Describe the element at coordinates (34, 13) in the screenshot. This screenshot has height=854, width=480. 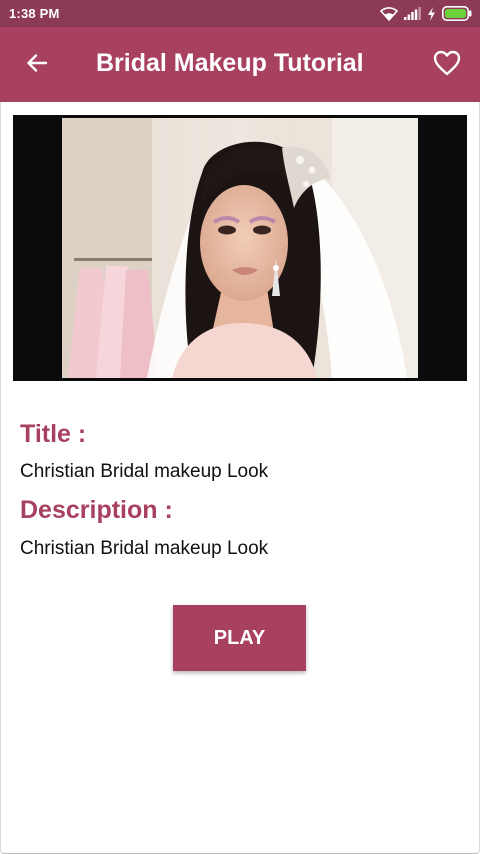
I see `status-time: 1:38 PM` at that location.